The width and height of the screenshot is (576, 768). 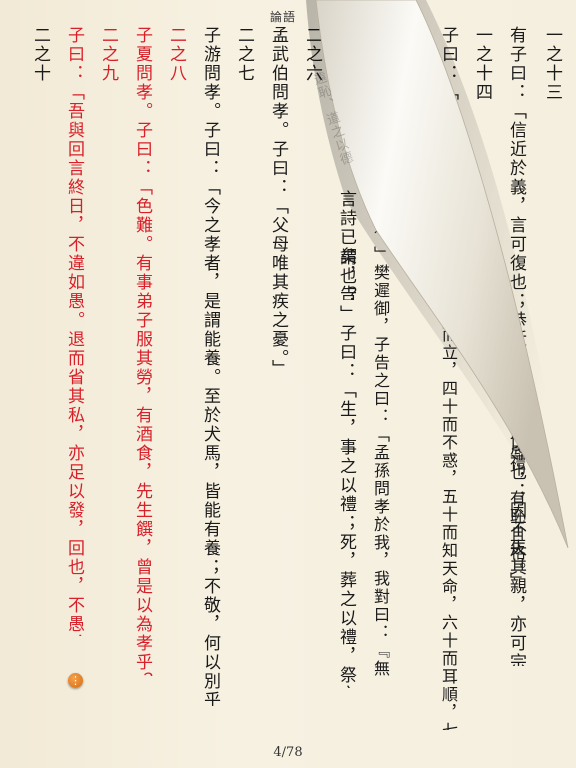 I want to click on book-title: 論語, so click(x=283, y=17).